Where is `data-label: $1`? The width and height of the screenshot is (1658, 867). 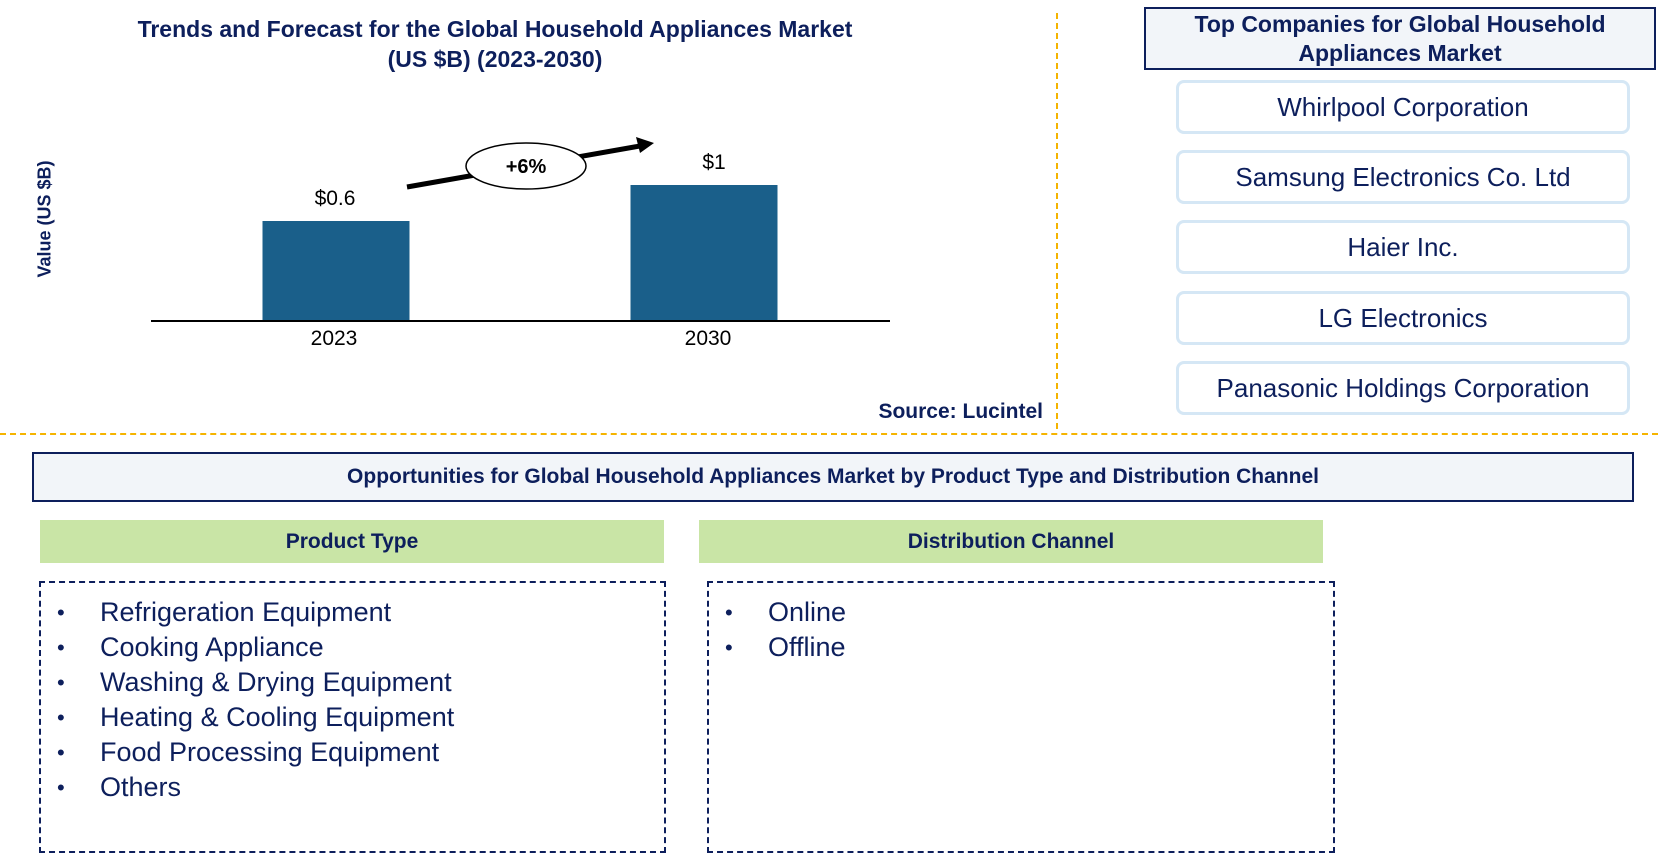
data-label: $1 is located at coordinates (713, 162).